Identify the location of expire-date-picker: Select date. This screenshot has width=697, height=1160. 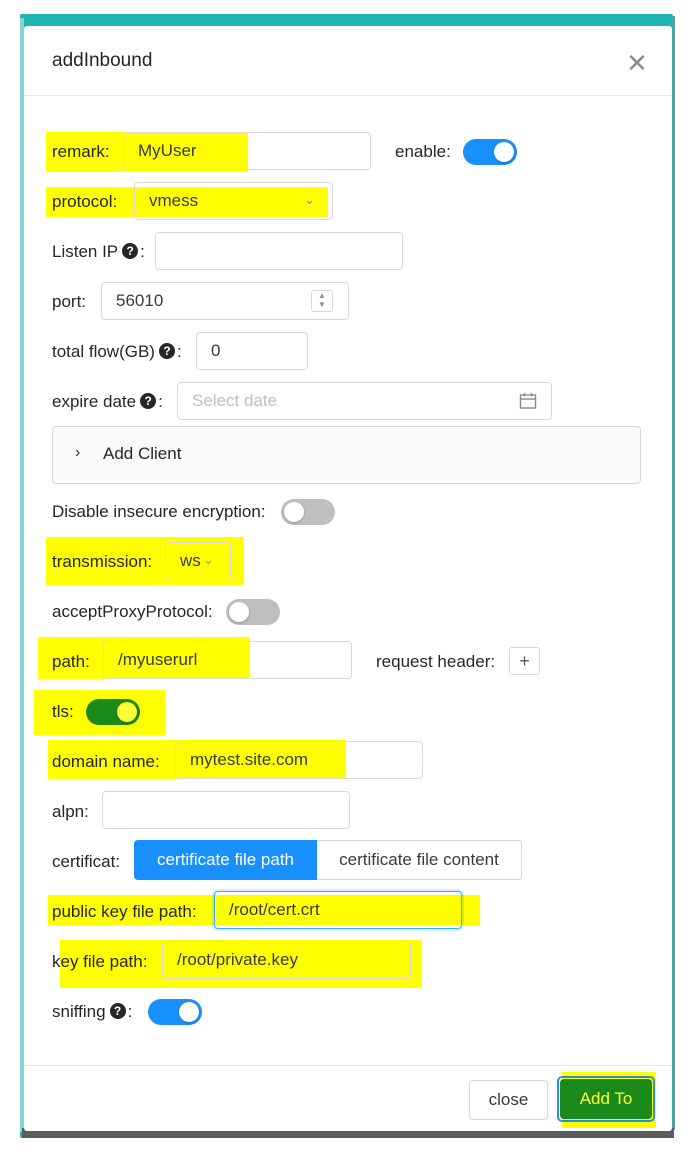
(364, 401).